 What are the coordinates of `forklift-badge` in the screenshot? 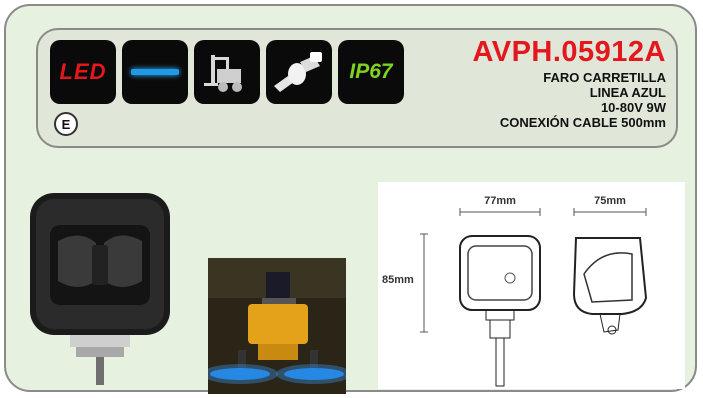 It's located at (227, 72).